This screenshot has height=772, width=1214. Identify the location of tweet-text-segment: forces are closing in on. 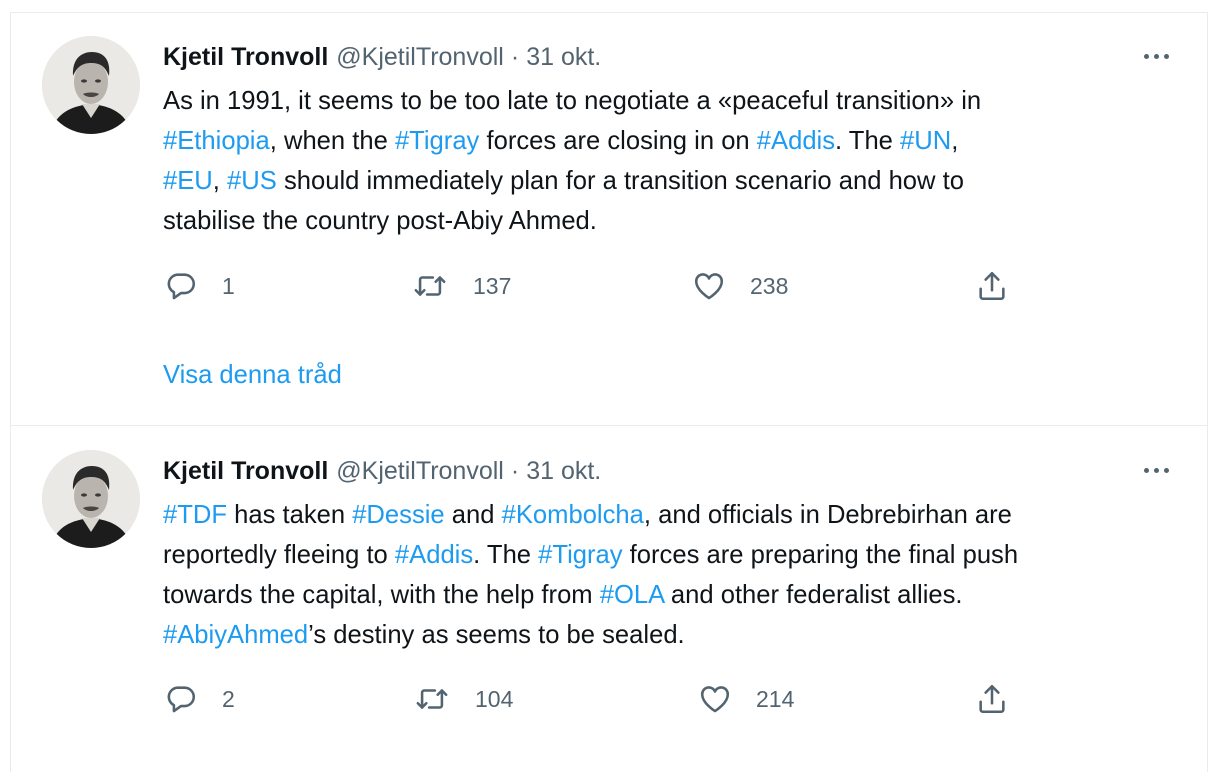
(618, 141).